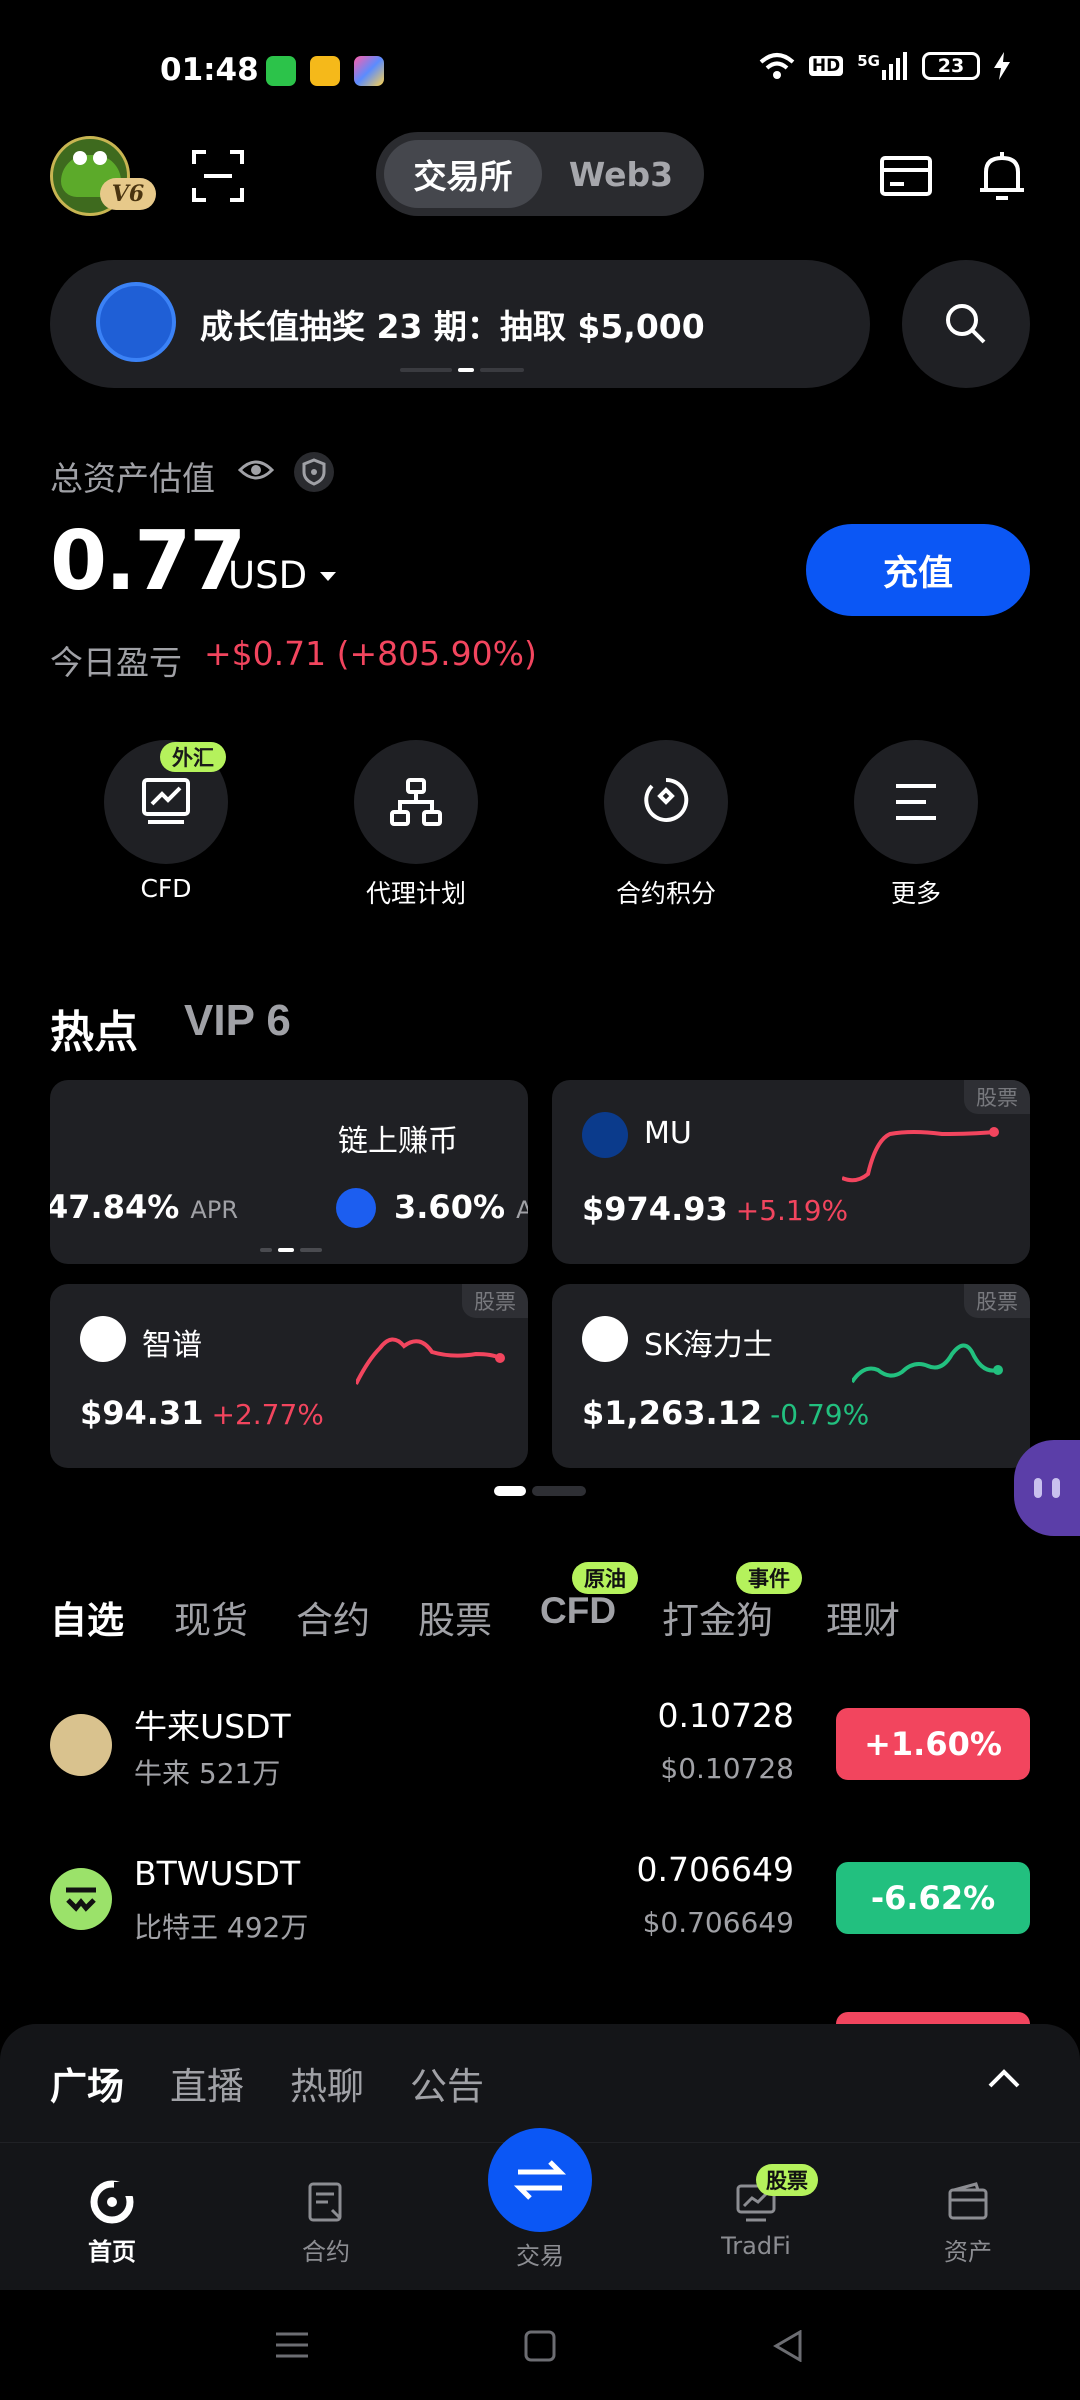 The height and width of the screenshot is (2400, 1080). What do you see at coordinates (540, 2083) in the screenshot?
I see `community-sheet` at bounding box center [540, 2083].